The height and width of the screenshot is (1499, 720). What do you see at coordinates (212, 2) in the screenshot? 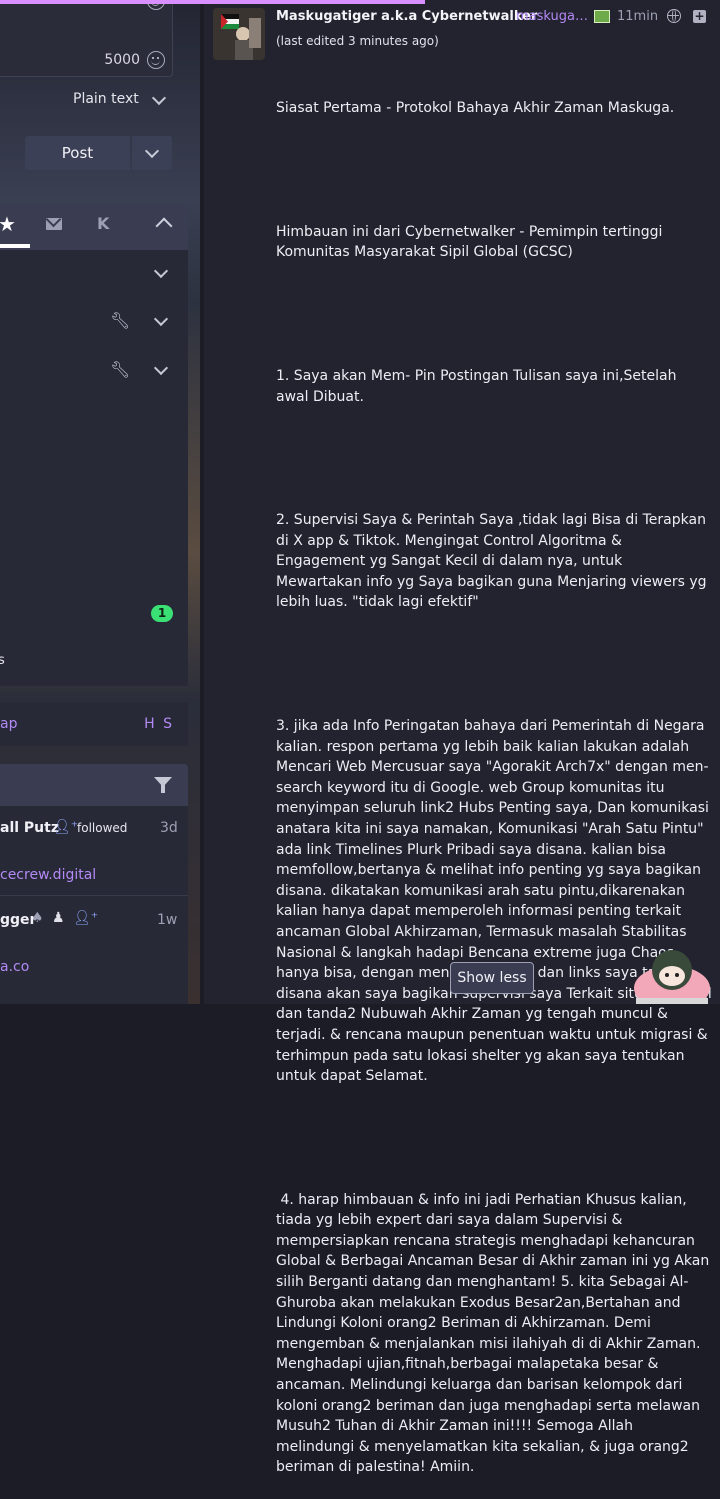
I see `loading-bar` at bounding box center [212, 2].